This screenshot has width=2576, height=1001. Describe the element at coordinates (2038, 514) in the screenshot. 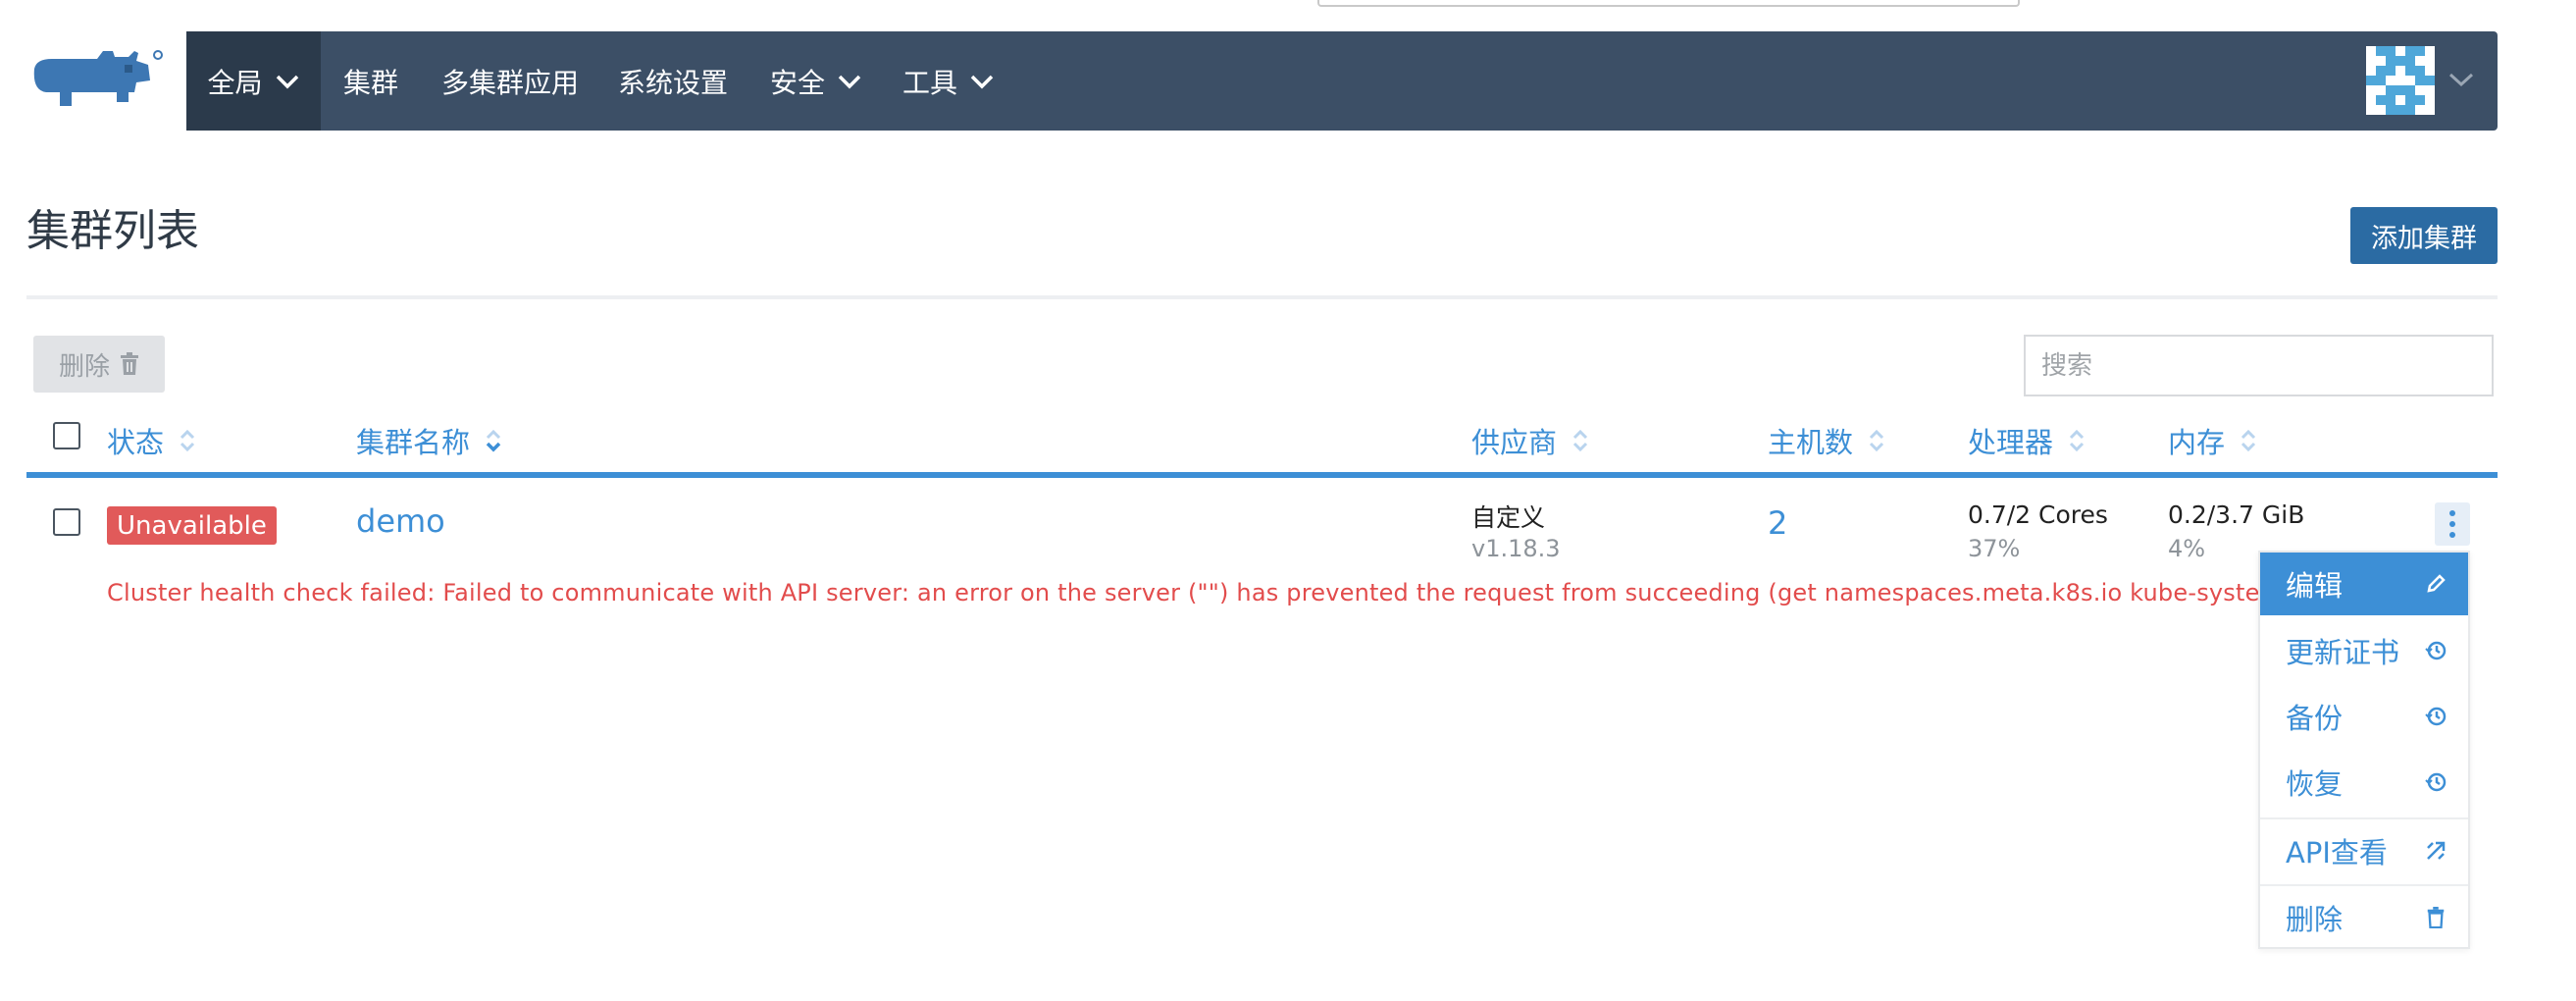

I see `cpu-usage: 0.7/2 Cores` at that location.